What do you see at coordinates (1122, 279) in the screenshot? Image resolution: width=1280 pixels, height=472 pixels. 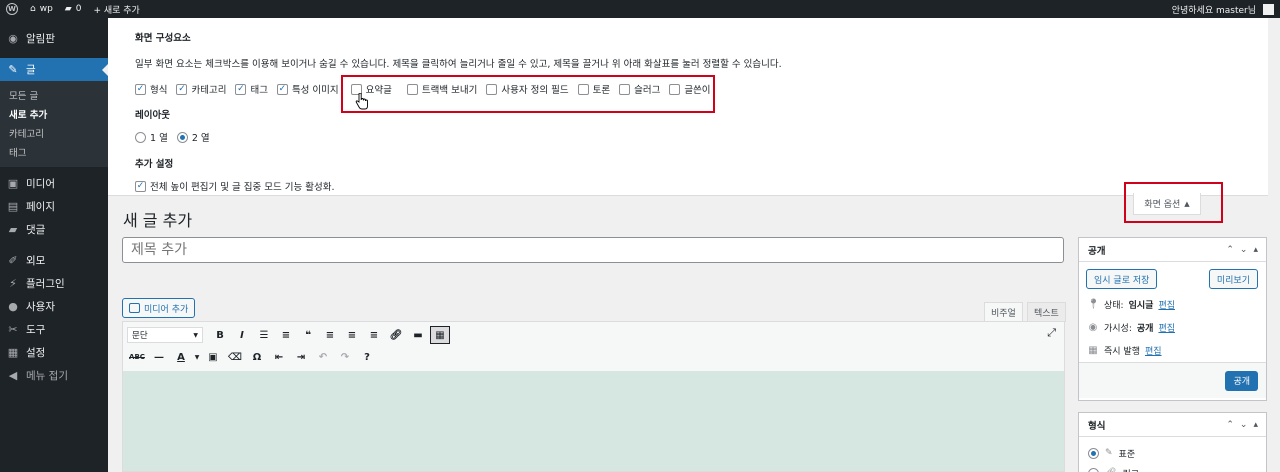 I see `save-draft-button: 임시 글로 저장` at bounding box center [1122, 279].